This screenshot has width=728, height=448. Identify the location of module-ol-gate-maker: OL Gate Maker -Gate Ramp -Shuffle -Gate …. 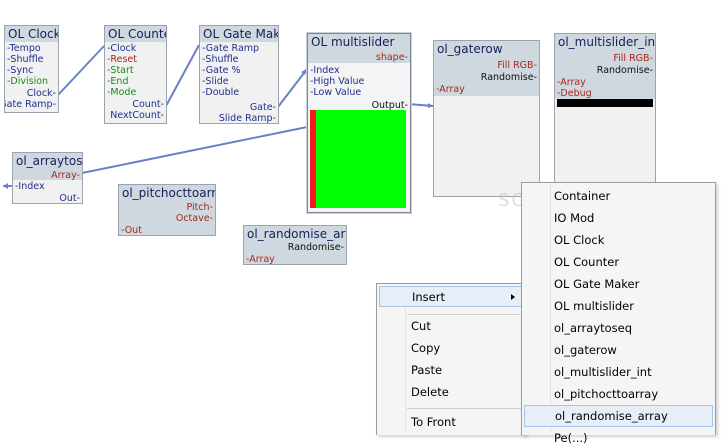
(239, 74).